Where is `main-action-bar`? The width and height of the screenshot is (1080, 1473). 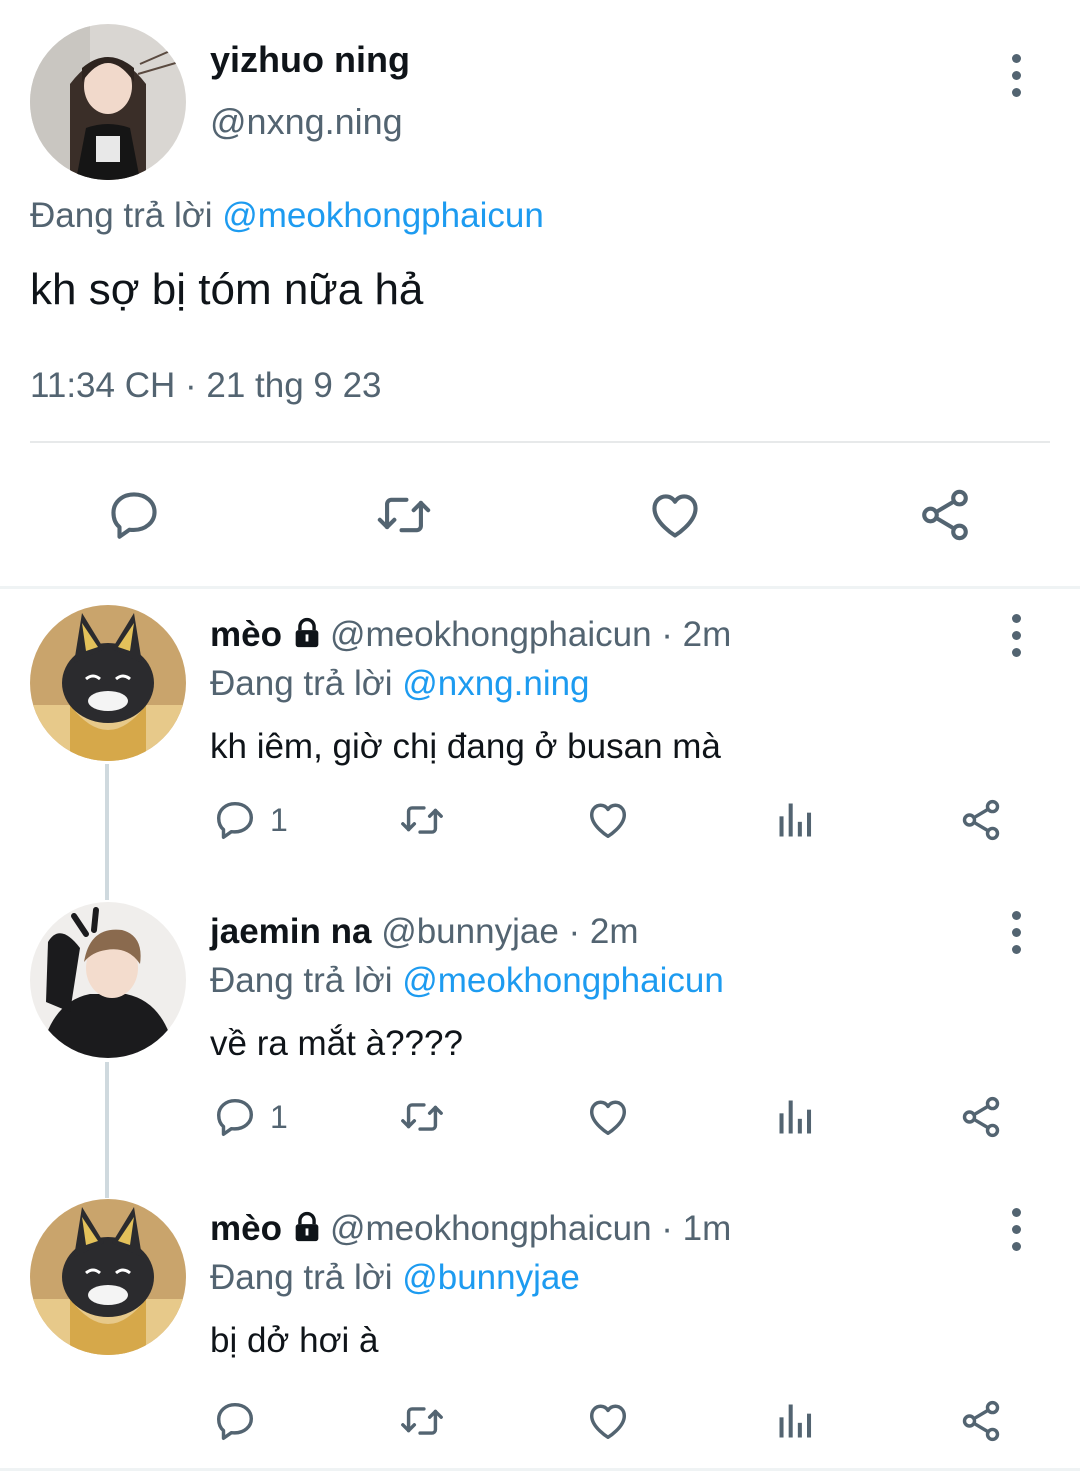
main-action-bar is located at coordinates (540, 515).